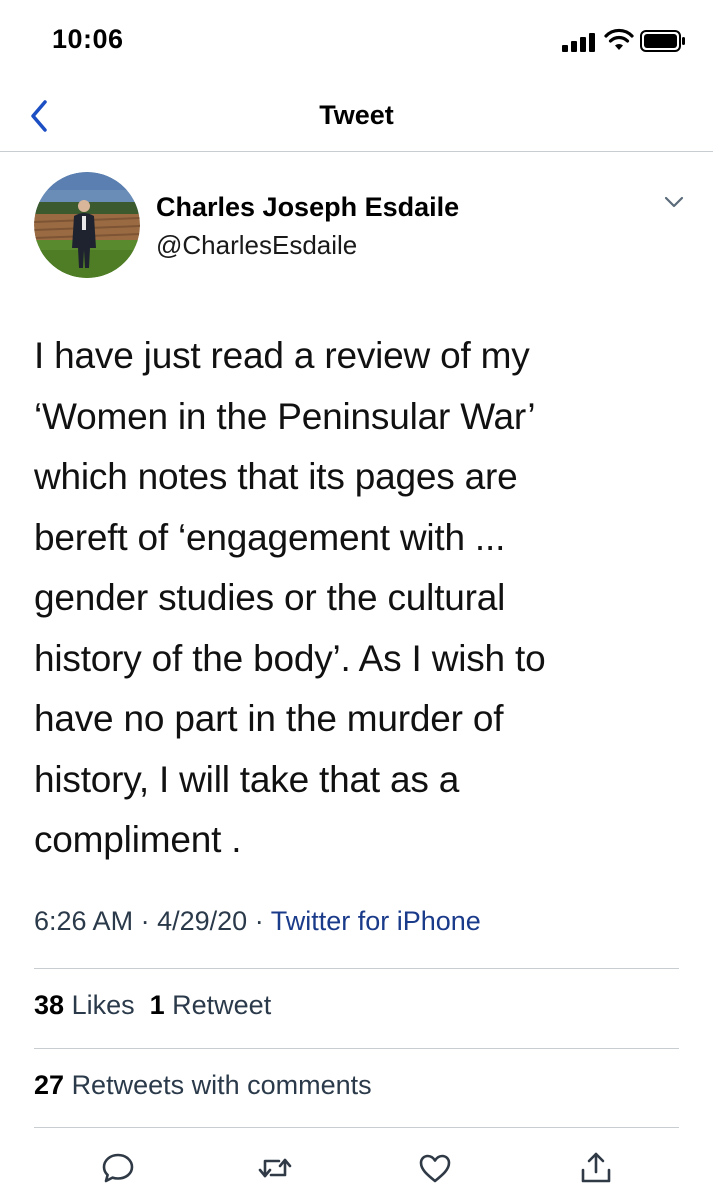 The width and height of the screenshot is (713, 1200). I want to click on tweet-author: Charles Joseph Esdaile @CharlesEsdaile, so click(364, 227).